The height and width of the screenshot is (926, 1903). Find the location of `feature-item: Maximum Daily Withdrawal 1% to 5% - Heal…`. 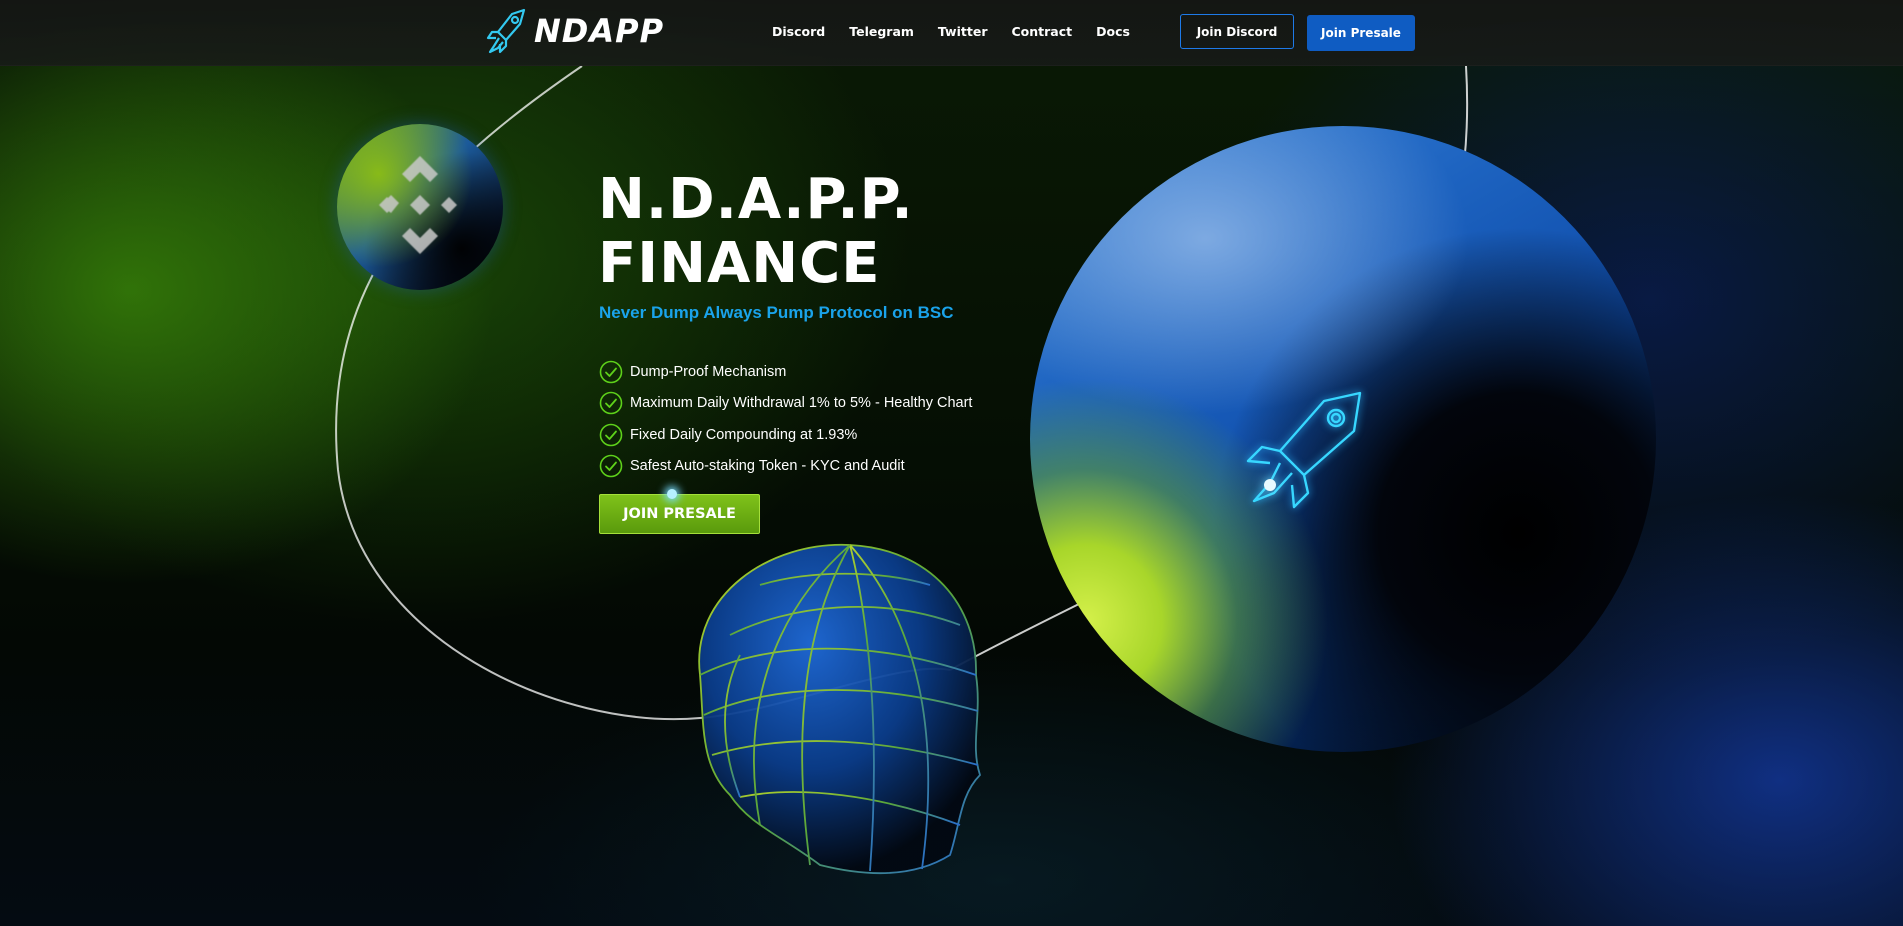

feature-item: Maximum Daily Withdrawal 1% to 5% - Heal… is located at coordinates (785, 404).